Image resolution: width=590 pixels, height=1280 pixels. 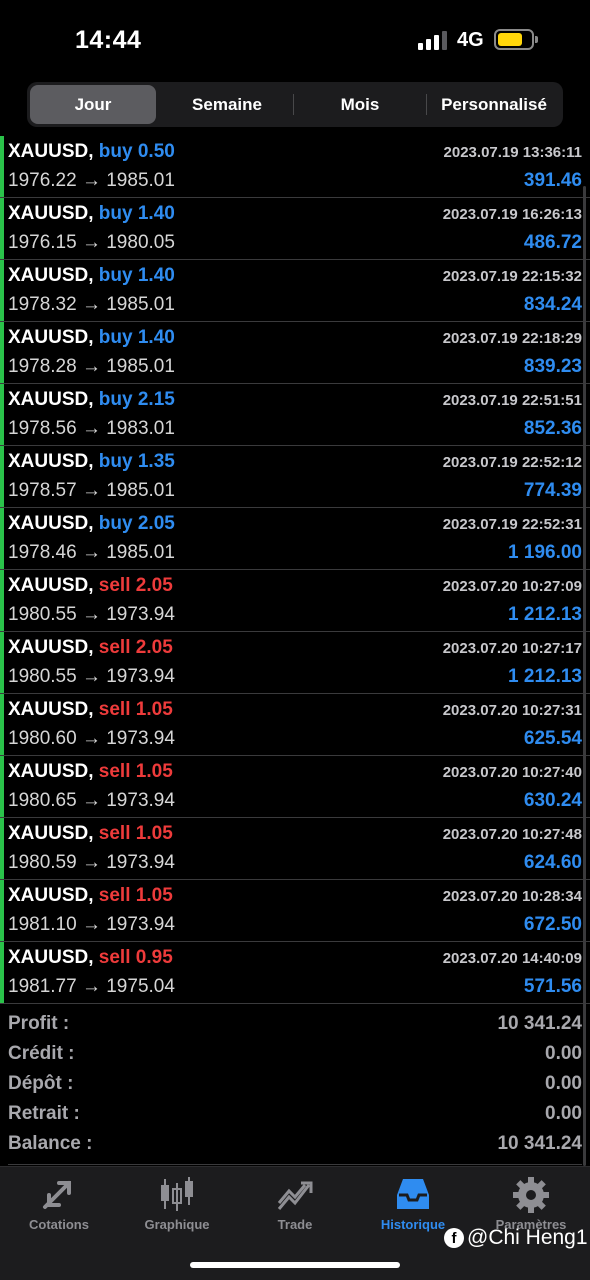 I want to click on trade-title: XAUUSD, sell 1.05, so click(x=90, y=834).